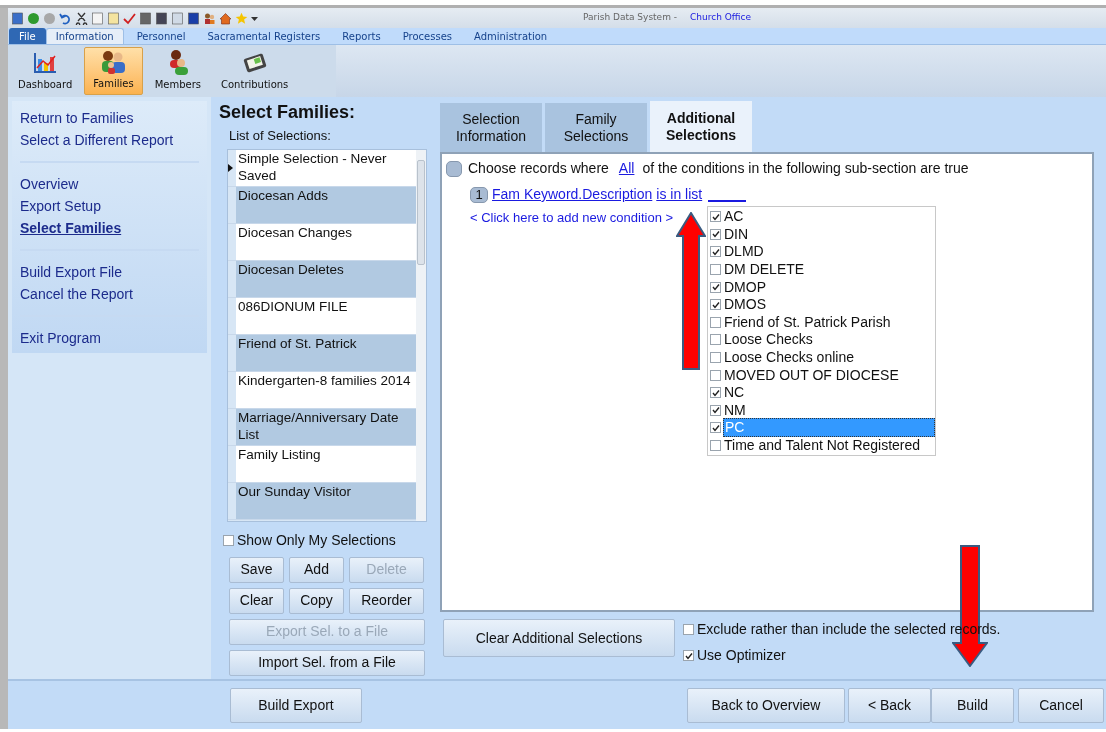 Image resolution: width=1106 pixels, height=732 pixels. I want to click on keyword-item: DMOP, so click(829, 287).